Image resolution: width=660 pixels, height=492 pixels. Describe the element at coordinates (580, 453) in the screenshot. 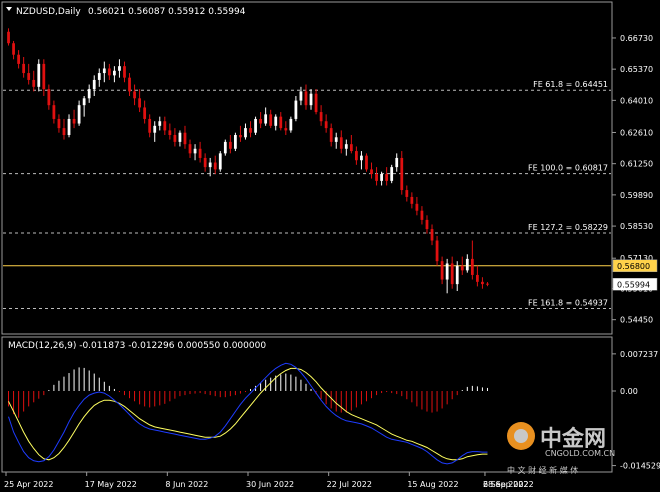

I see `watermark-url: CNGOLD.COM.CN` at that location.